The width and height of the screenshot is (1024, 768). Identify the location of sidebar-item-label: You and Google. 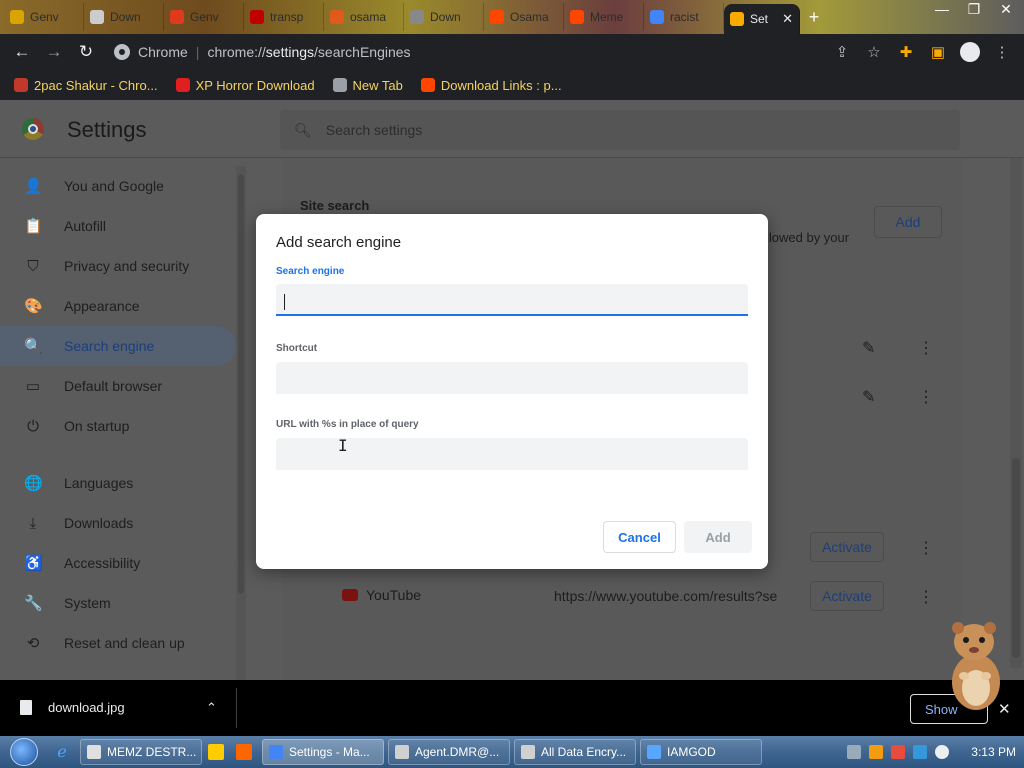
(114, 186).